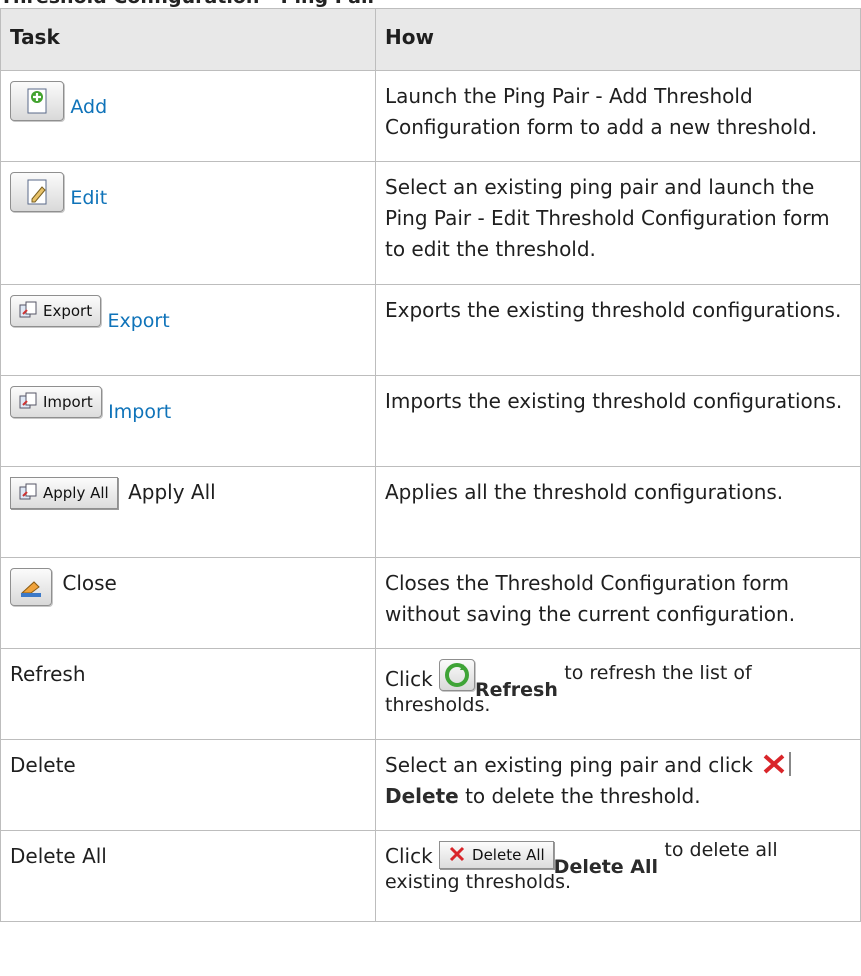 The width and height of the screenshot is (861, 976). Describe the element at coordinates (776, 764) in the screenshot. I see `delete-icon` at that location.